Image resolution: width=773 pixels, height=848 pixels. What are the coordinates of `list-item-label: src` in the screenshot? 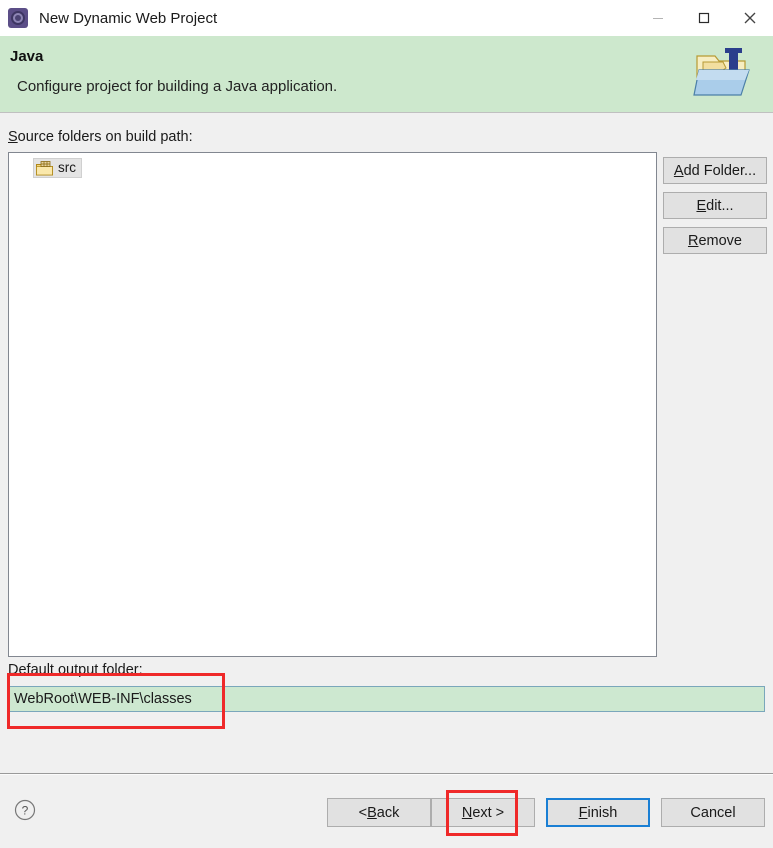 It's located at (67, 168).